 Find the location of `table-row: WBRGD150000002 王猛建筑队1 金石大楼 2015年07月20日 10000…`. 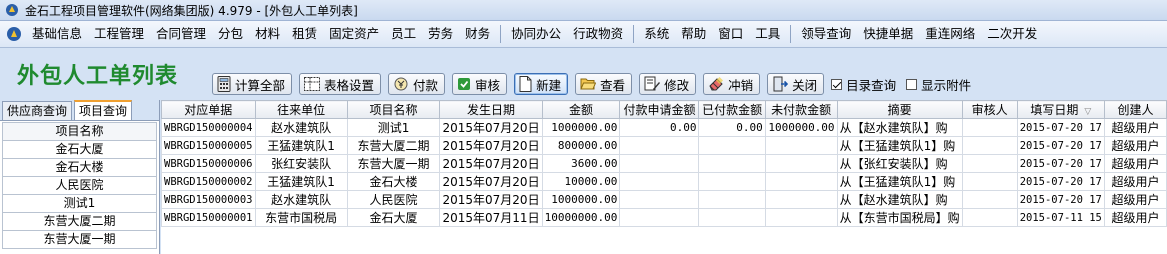

table-row: WBRGD150000002 王猛建筑队1 金石大楼 2015年07月20日 10000… is located at coordinates (664, 181).